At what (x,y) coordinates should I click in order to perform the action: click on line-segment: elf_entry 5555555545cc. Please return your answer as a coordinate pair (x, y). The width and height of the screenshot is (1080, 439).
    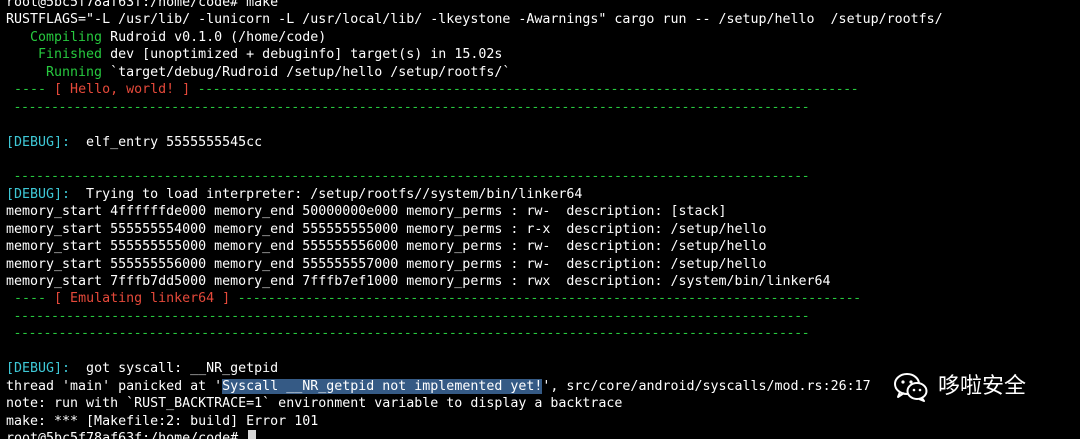
    Looking at the image, I should click on (166, 142).